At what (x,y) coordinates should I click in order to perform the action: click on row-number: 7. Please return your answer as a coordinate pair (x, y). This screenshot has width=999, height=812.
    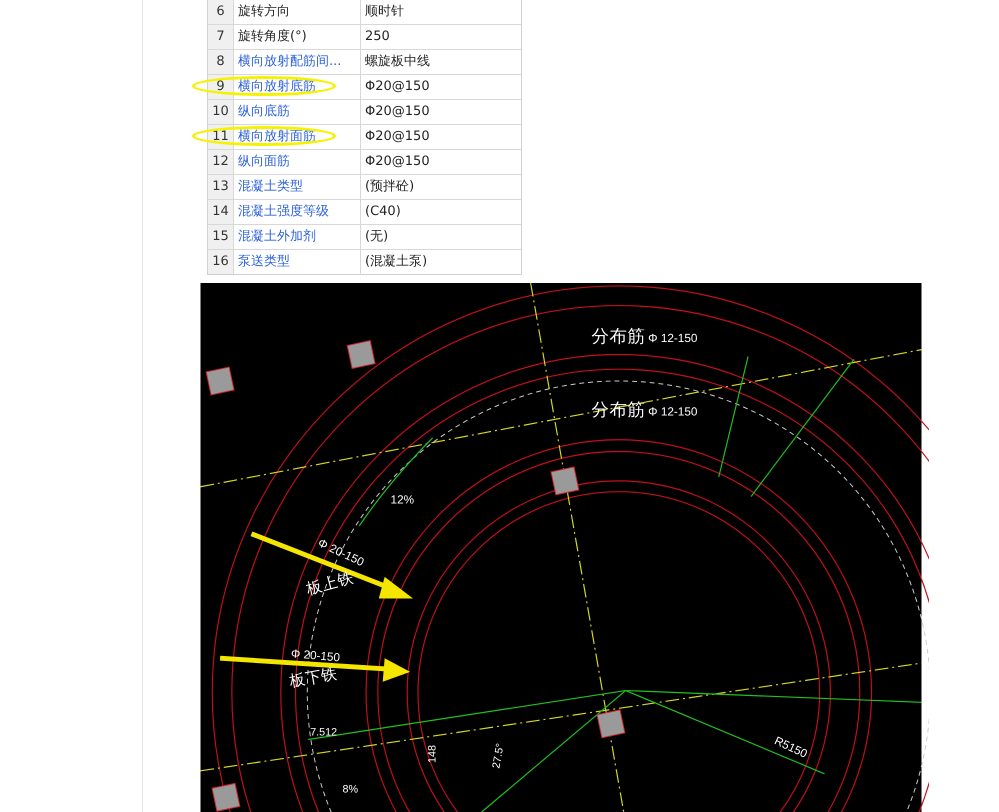
    Looking at the image, I should click on (221, 37).